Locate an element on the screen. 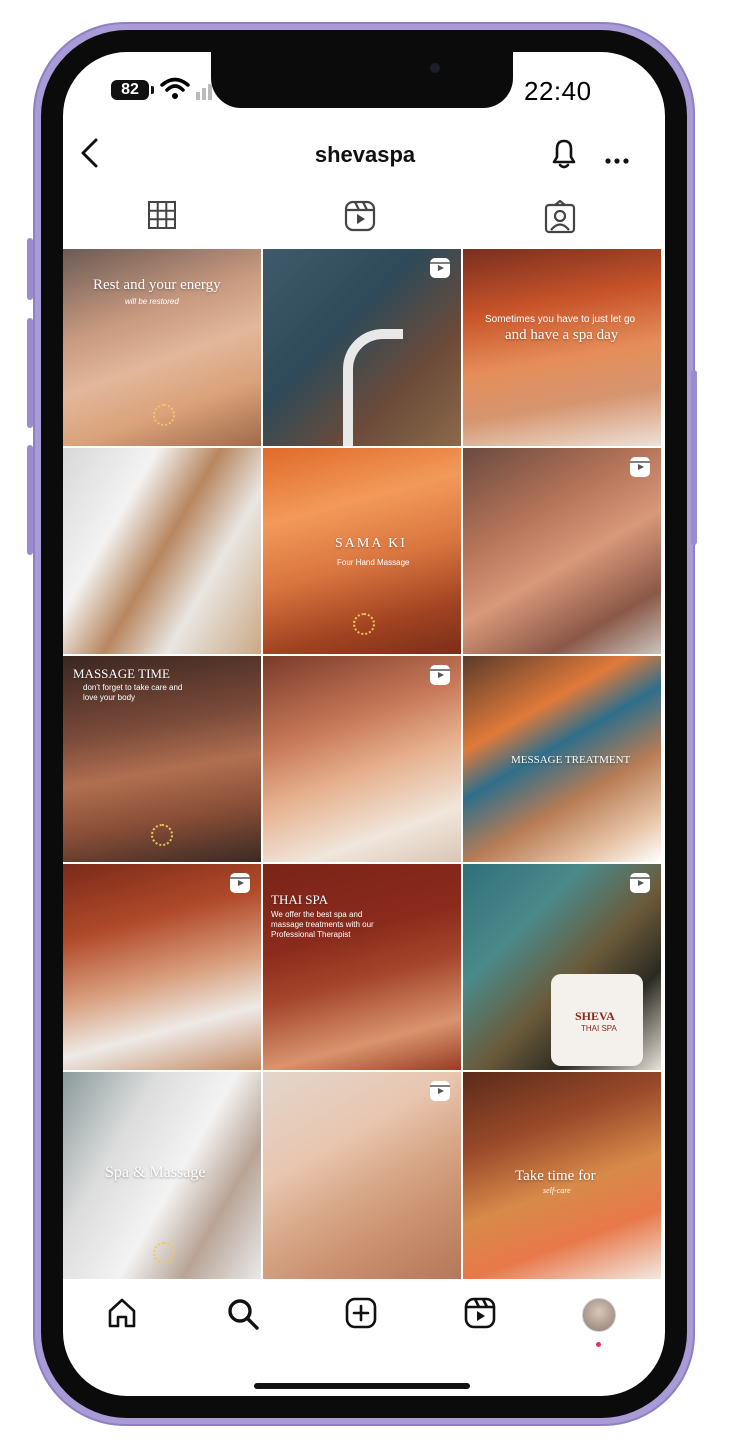 This screenshot has height=1450, width=730. towel-swan-shape is located at coordinates (373, 387).